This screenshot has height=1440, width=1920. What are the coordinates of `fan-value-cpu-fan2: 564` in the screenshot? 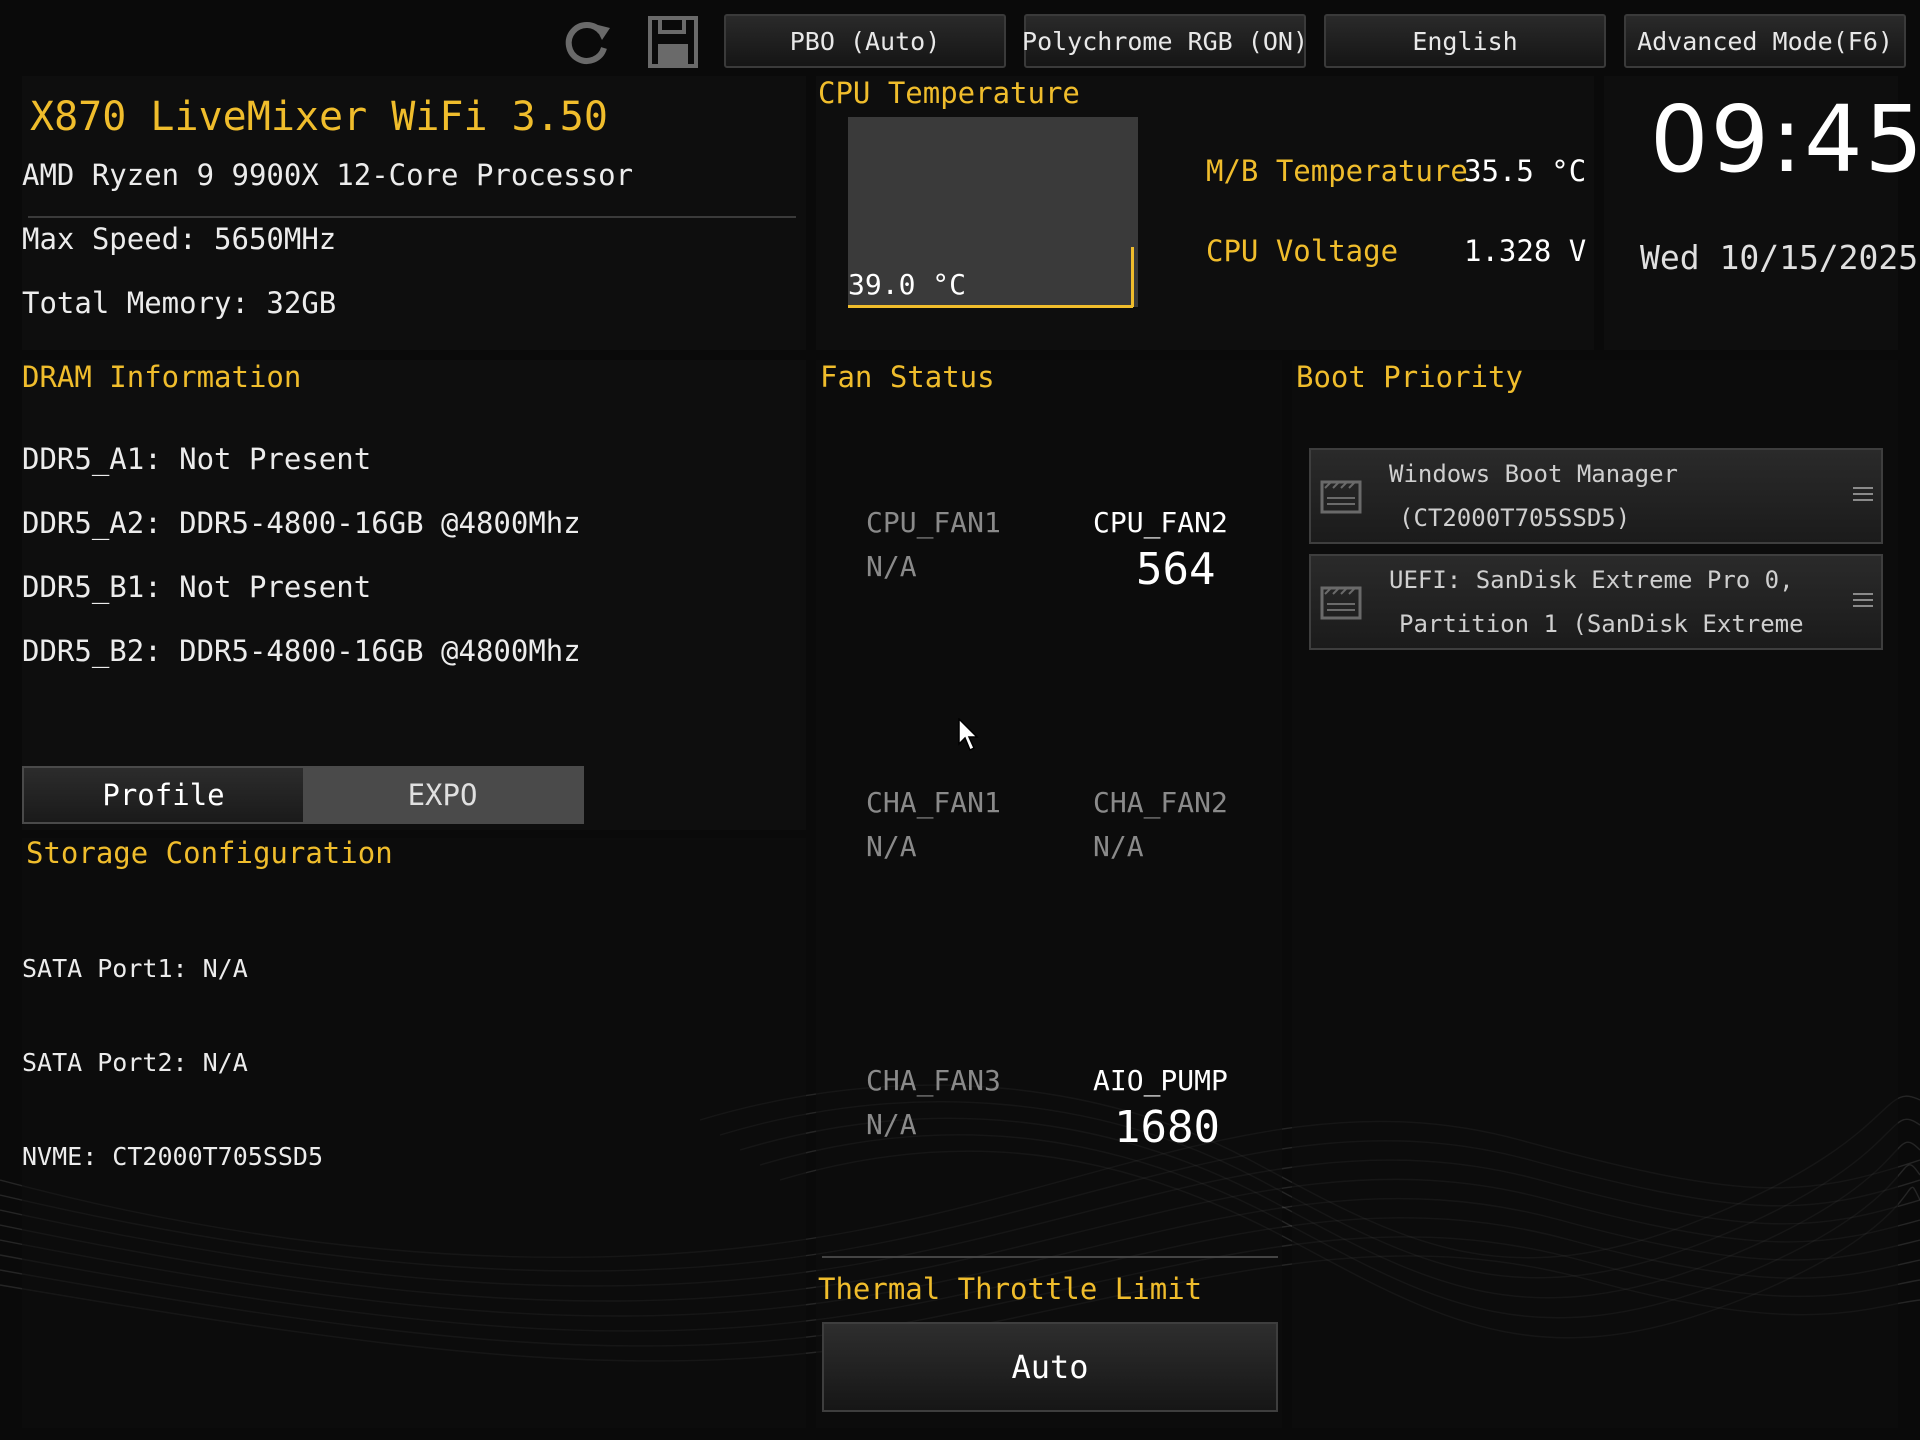 It's located at (1176, 569).